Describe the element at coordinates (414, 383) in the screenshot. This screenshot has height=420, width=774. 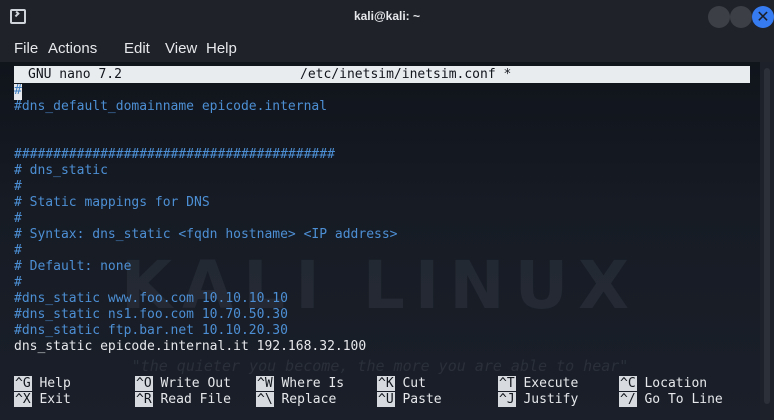
I see `shortcut-label: Cut` at that location.